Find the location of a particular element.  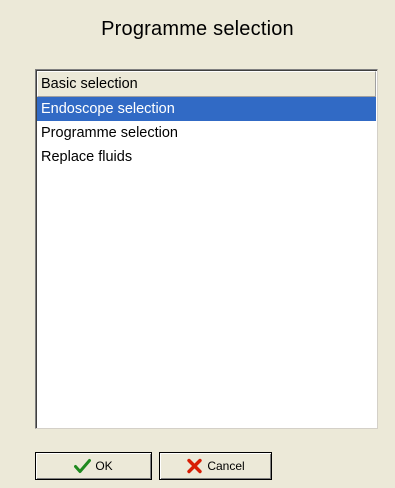

cancel-button-label: Cancel is located at coordinates (226, 466).